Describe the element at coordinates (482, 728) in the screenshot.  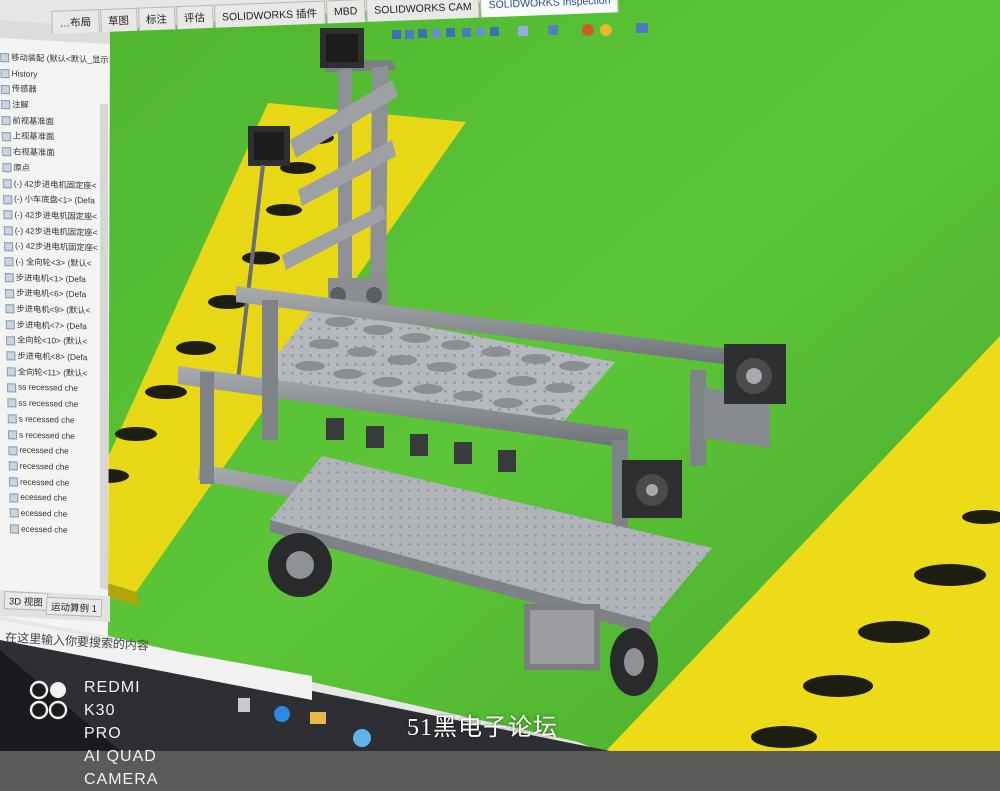
I see `forum-watermark: 51黑电子论坛` at that location.